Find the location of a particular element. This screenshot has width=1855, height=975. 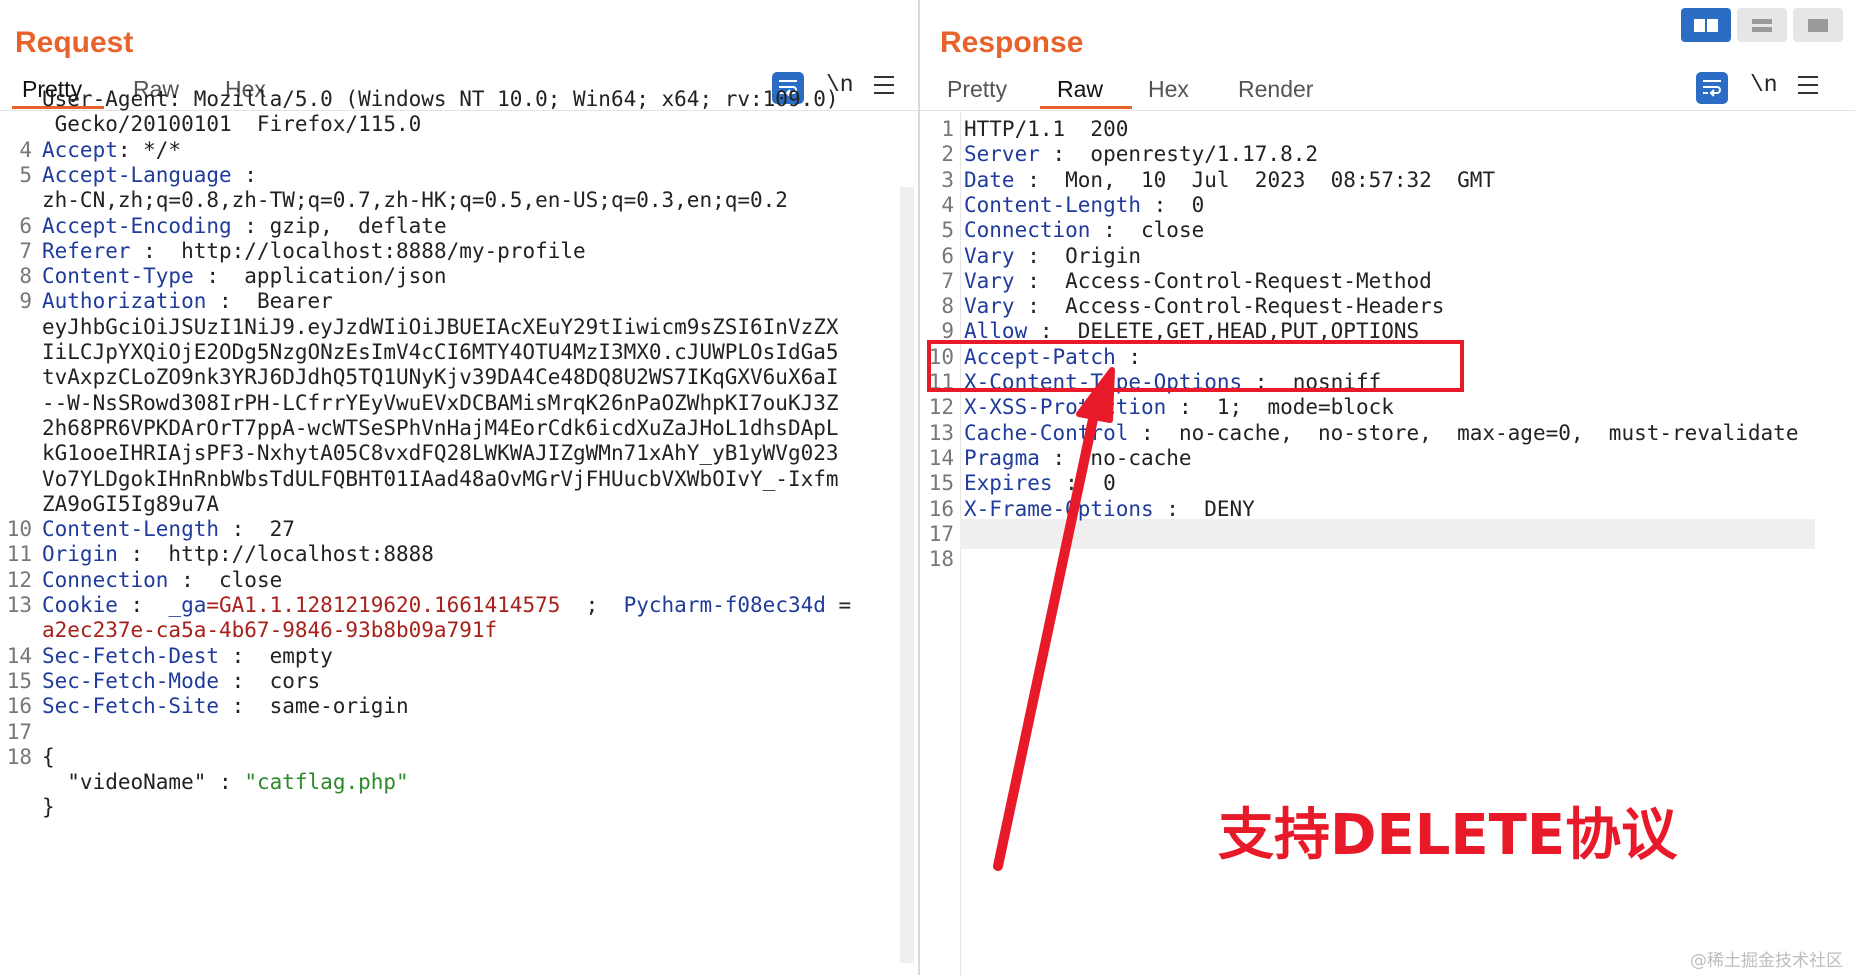

annotation-text: 支持DELETE协议 is located at coordinates (1448, 835).